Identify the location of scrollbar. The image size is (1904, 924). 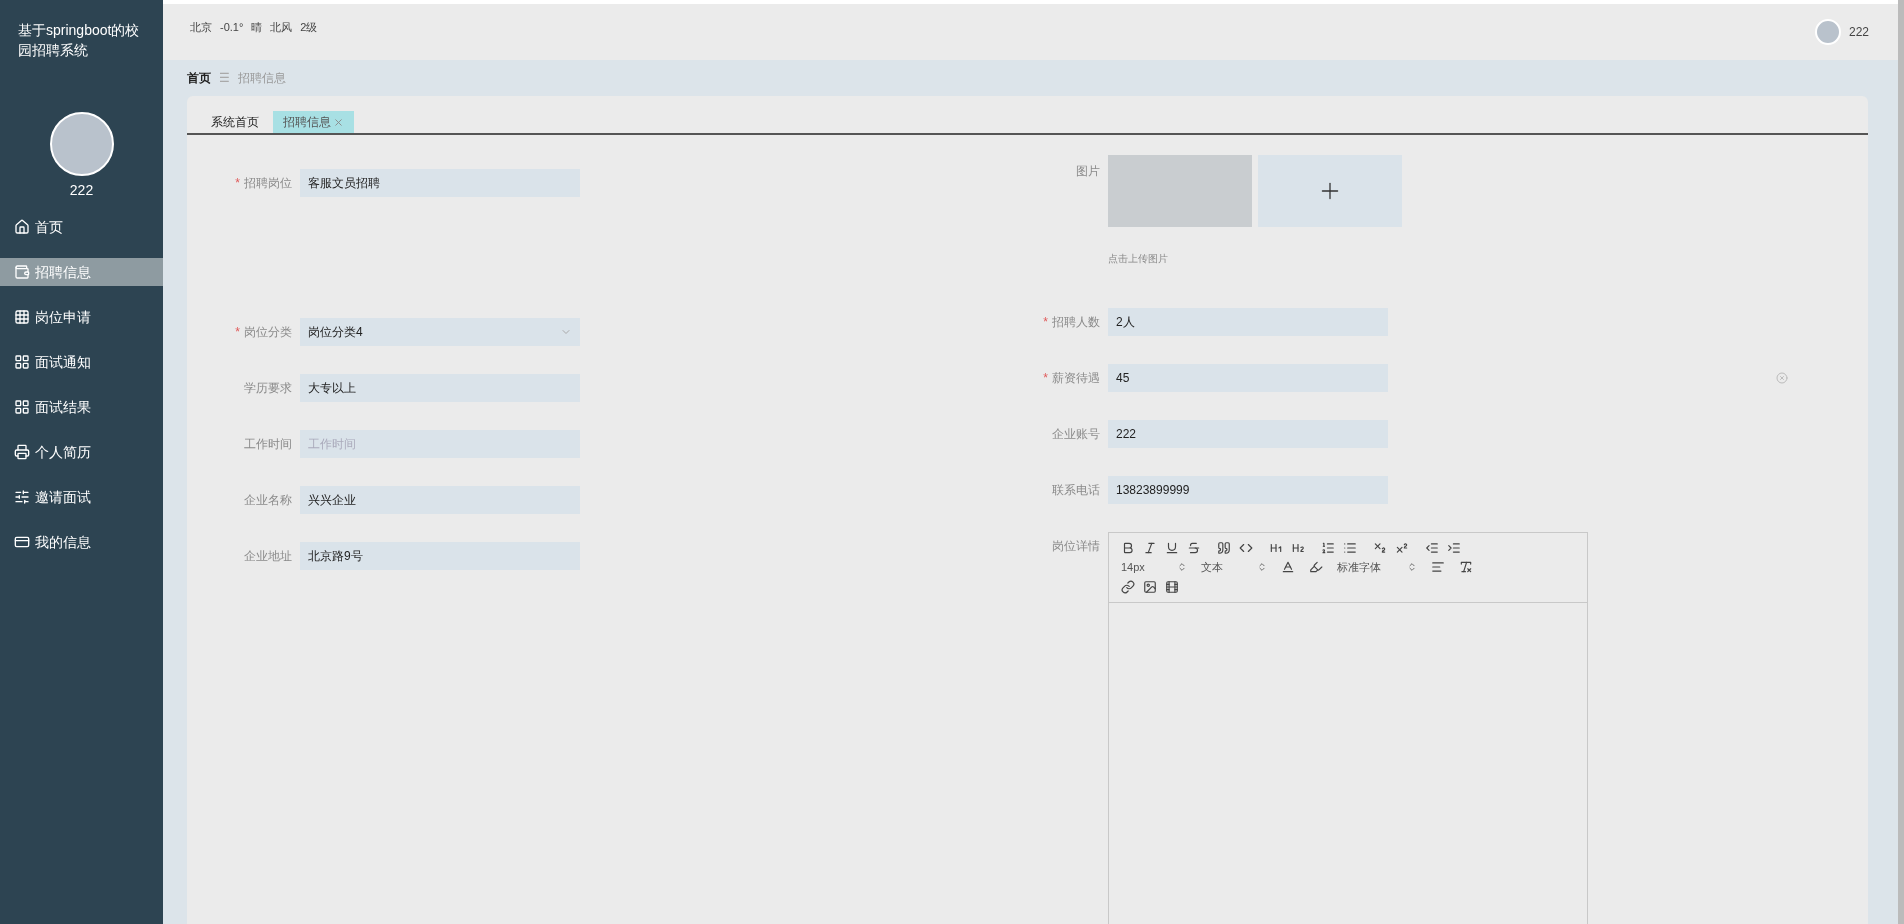
(1901, 462).